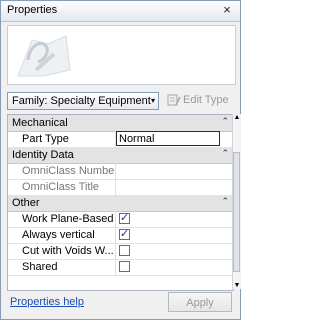 This screenshot has height=320, width=320. Describe the element at coordinates (58, 235) in the screenshot. I see `prop-name: Always vertical` at that location.